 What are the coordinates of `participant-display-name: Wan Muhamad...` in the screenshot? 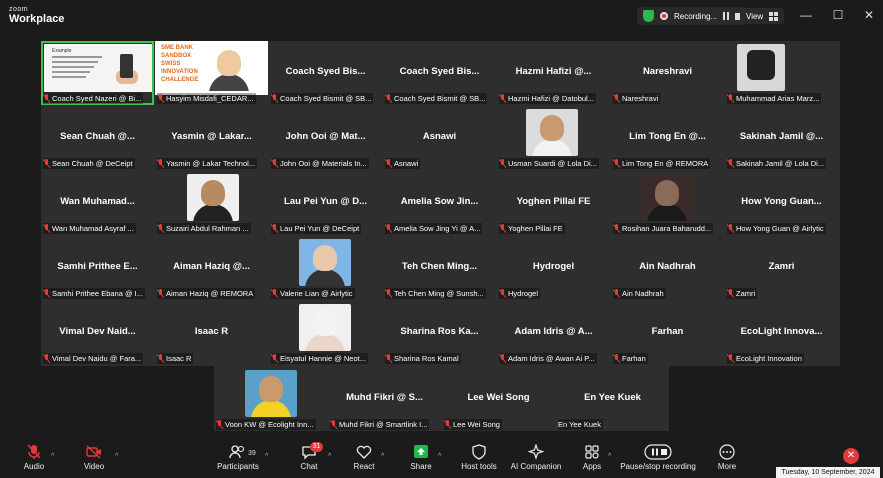 It's located at (97, 201).